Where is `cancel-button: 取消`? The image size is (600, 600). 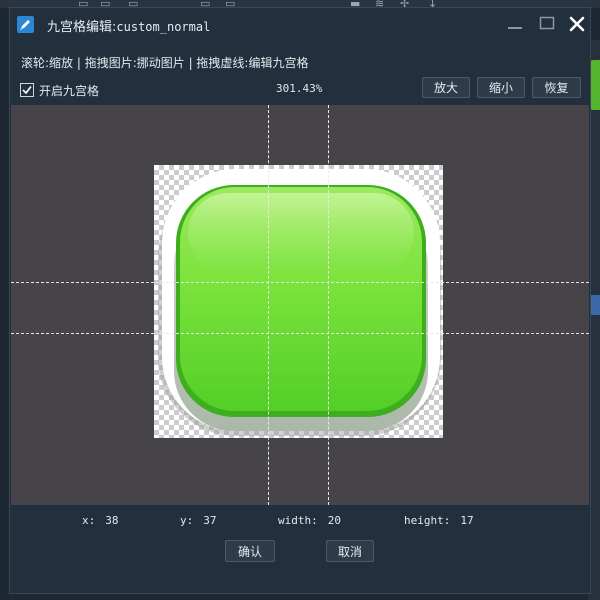 cancel-button: 取消 is located at coordinates (350, 551).